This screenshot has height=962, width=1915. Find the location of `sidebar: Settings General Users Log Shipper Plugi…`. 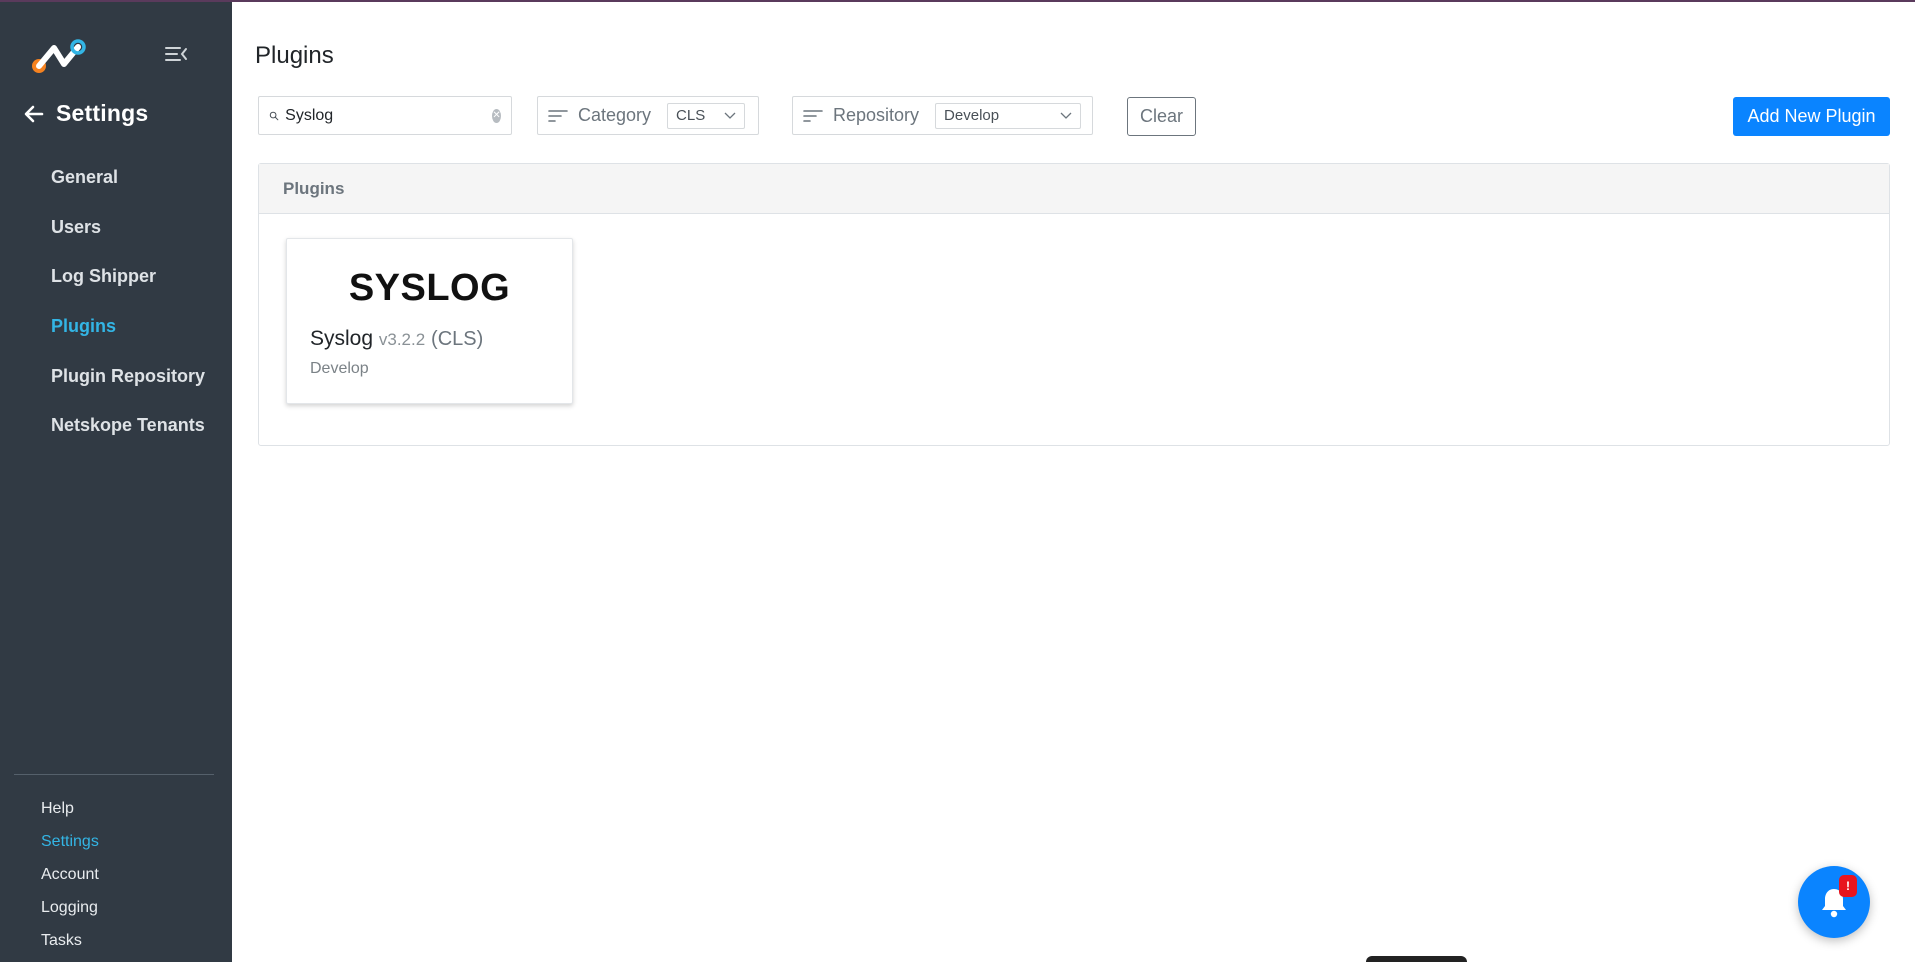

sidebar: Settings General Users Log Shipper Plugi… is located at coordinates (116, 481).